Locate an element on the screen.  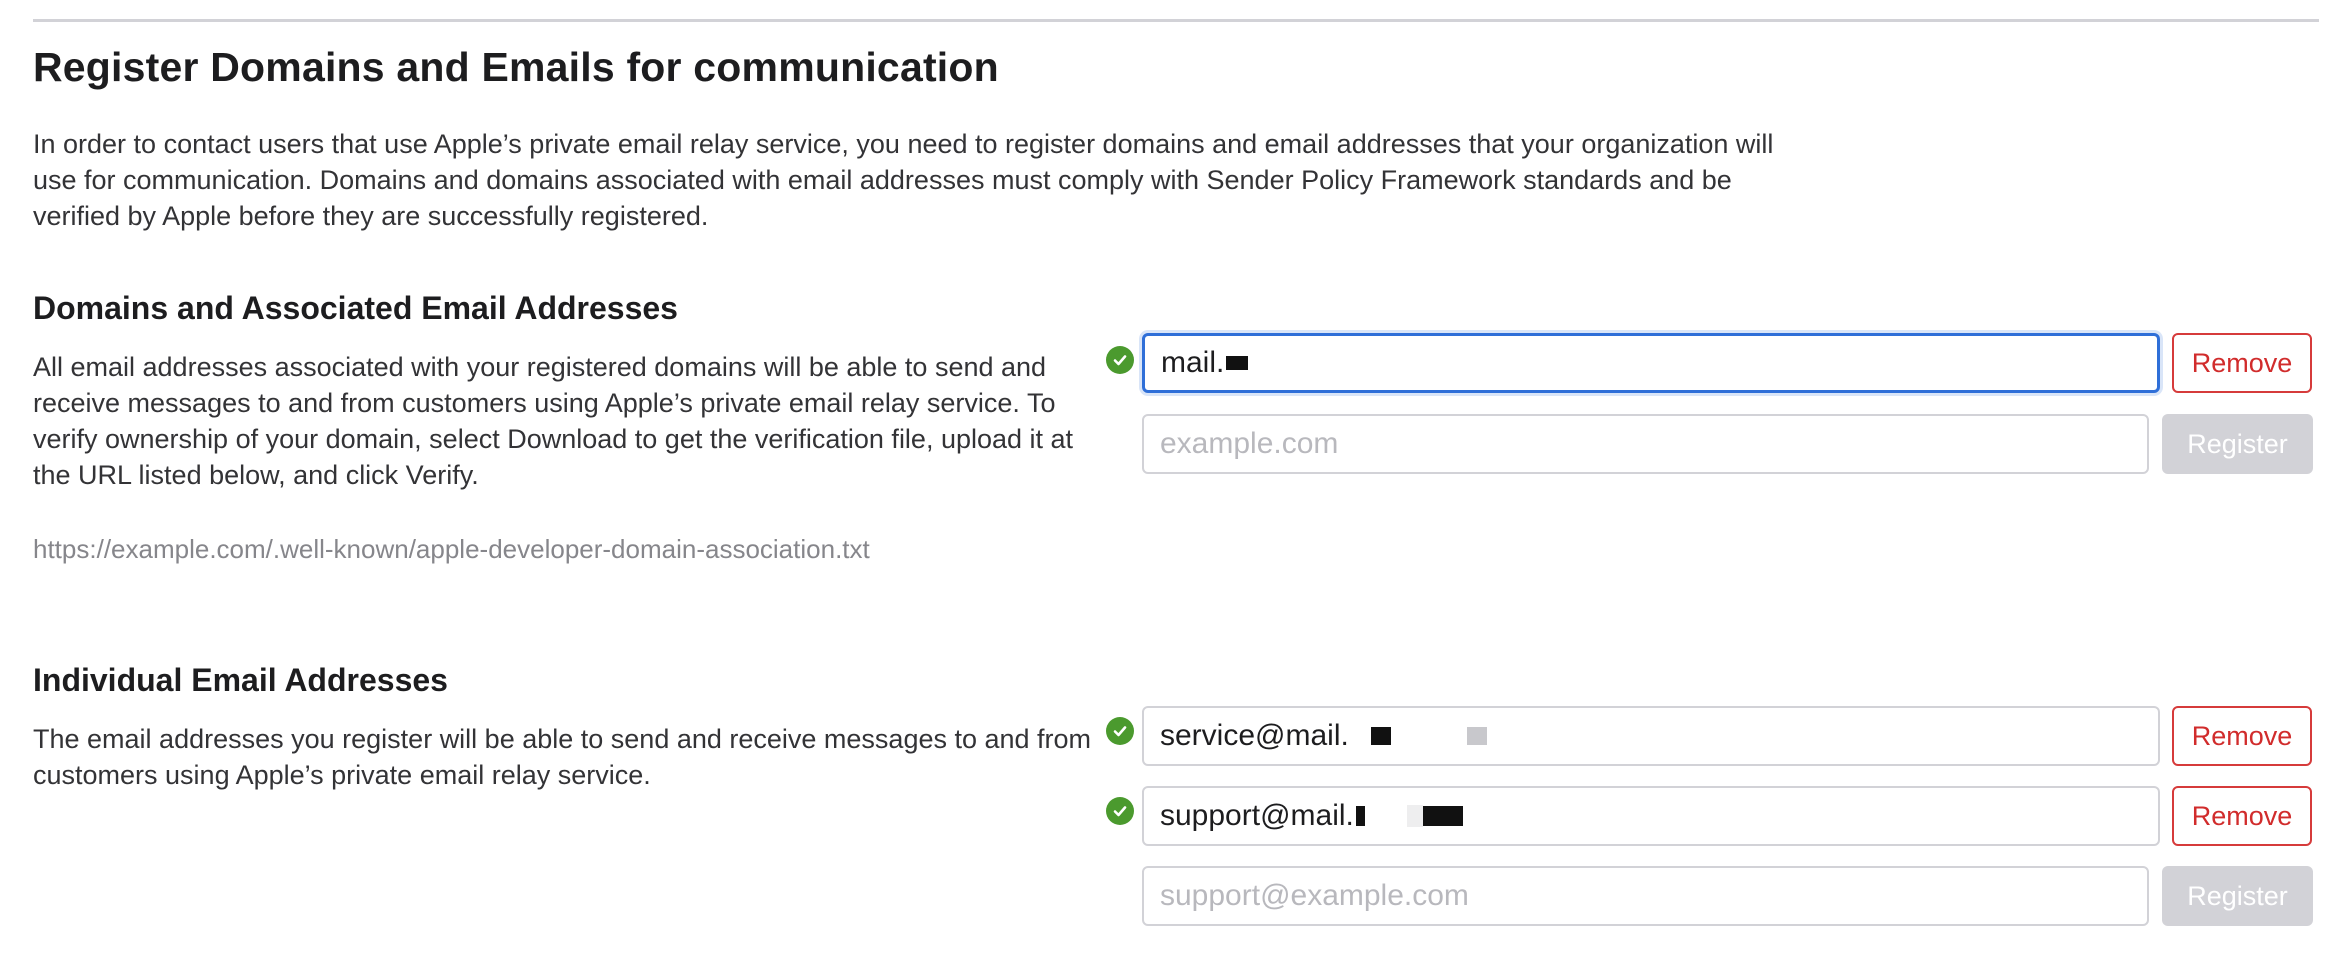
new-email-placeholder: support@example.com is located at coordinates (1314, 895).